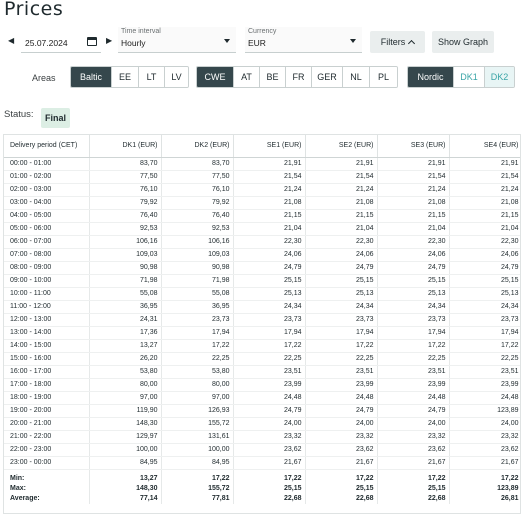 This screenshot has height=516, width=523. I want to click on delivery-period-cell: 03:00 - 04:00, so click(47, 203).